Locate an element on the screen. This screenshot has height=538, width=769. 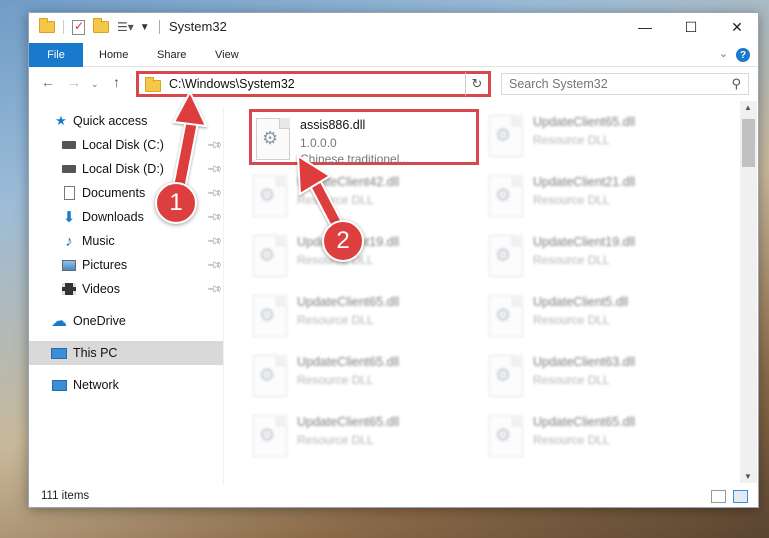
search-input is located at coordinates (607, 84).